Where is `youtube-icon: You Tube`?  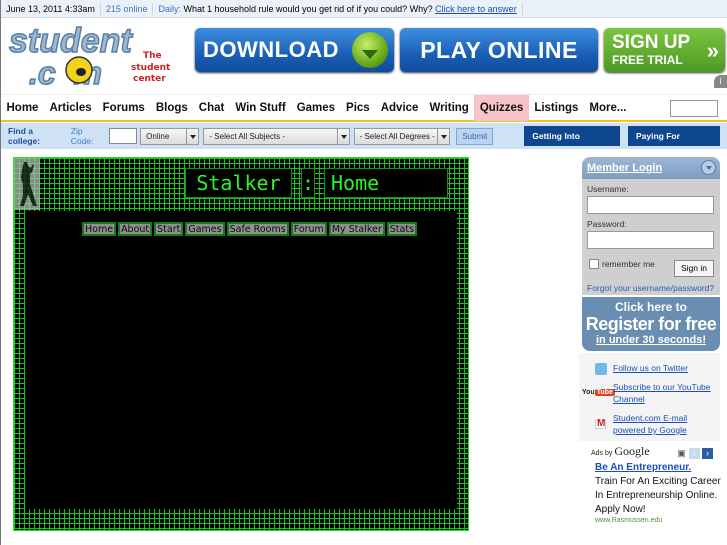 youtube-icon: You Tube is located at coordinates (598, 392).